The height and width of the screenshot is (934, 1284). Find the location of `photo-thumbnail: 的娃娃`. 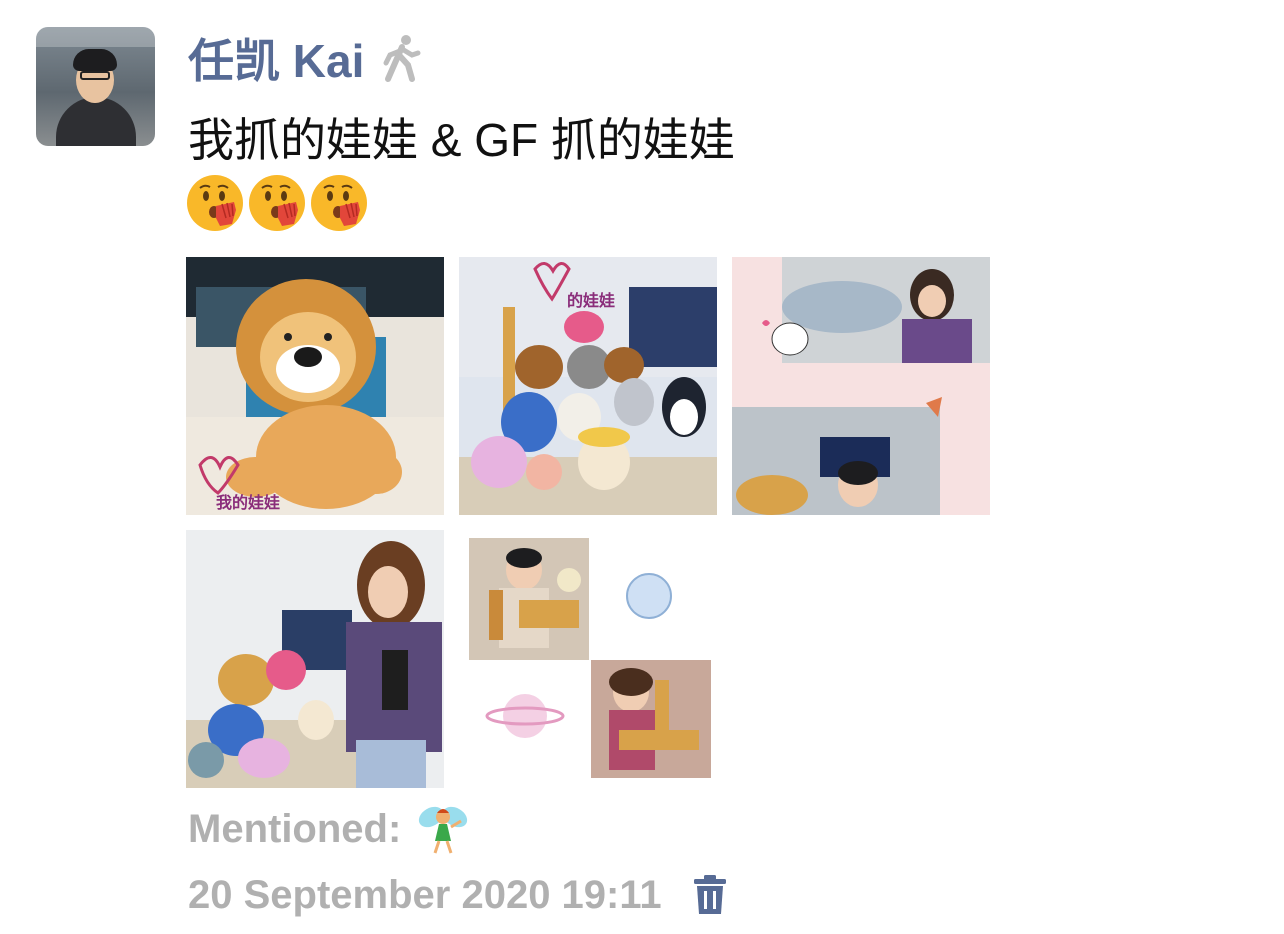

photo-thumbnail: 的娃娃 is located at coordinates (588, 386).